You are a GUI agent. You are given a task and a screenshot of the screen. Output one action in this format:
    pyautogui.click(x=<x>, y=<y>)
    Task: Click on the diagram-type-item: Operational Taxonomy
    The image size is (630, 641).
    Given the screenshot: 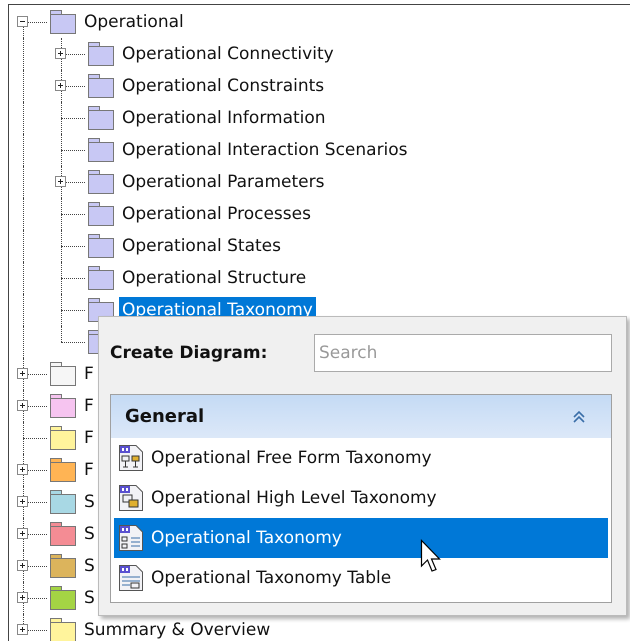 What is the action you would take?
    pyautogui.click(x=361, y=538)
    